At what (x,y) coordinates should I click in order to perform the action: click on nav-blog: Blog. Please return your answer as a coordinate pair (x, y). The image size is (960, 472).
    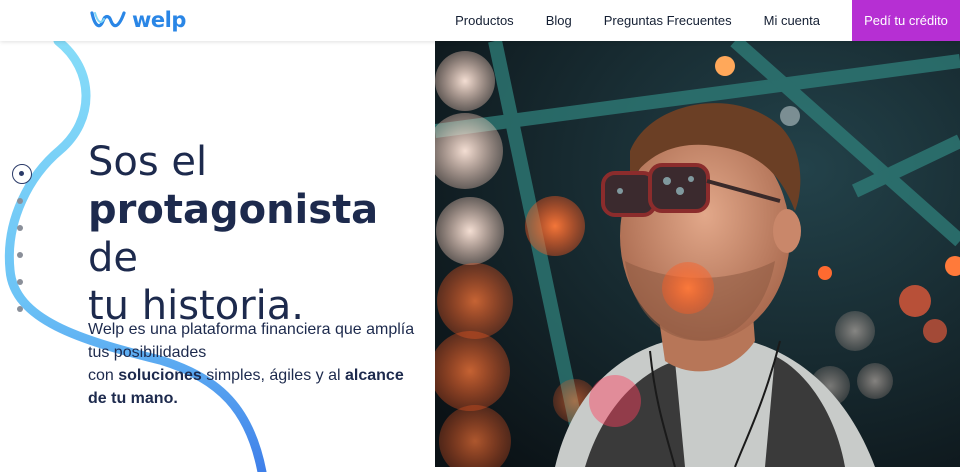
    Looking at the image, I should click on (559, 20).